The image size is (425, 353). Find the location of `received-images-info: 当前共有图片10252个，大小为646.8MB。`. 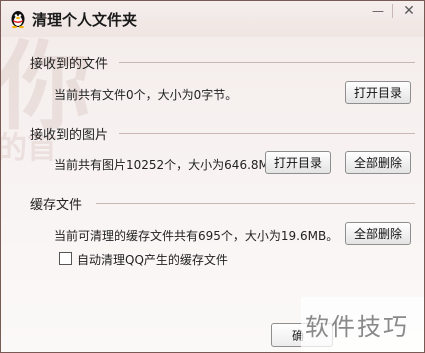

received-images-info: 当前共有图片10252个，大小为646.8MB。 is located at coordinates (172, 165).